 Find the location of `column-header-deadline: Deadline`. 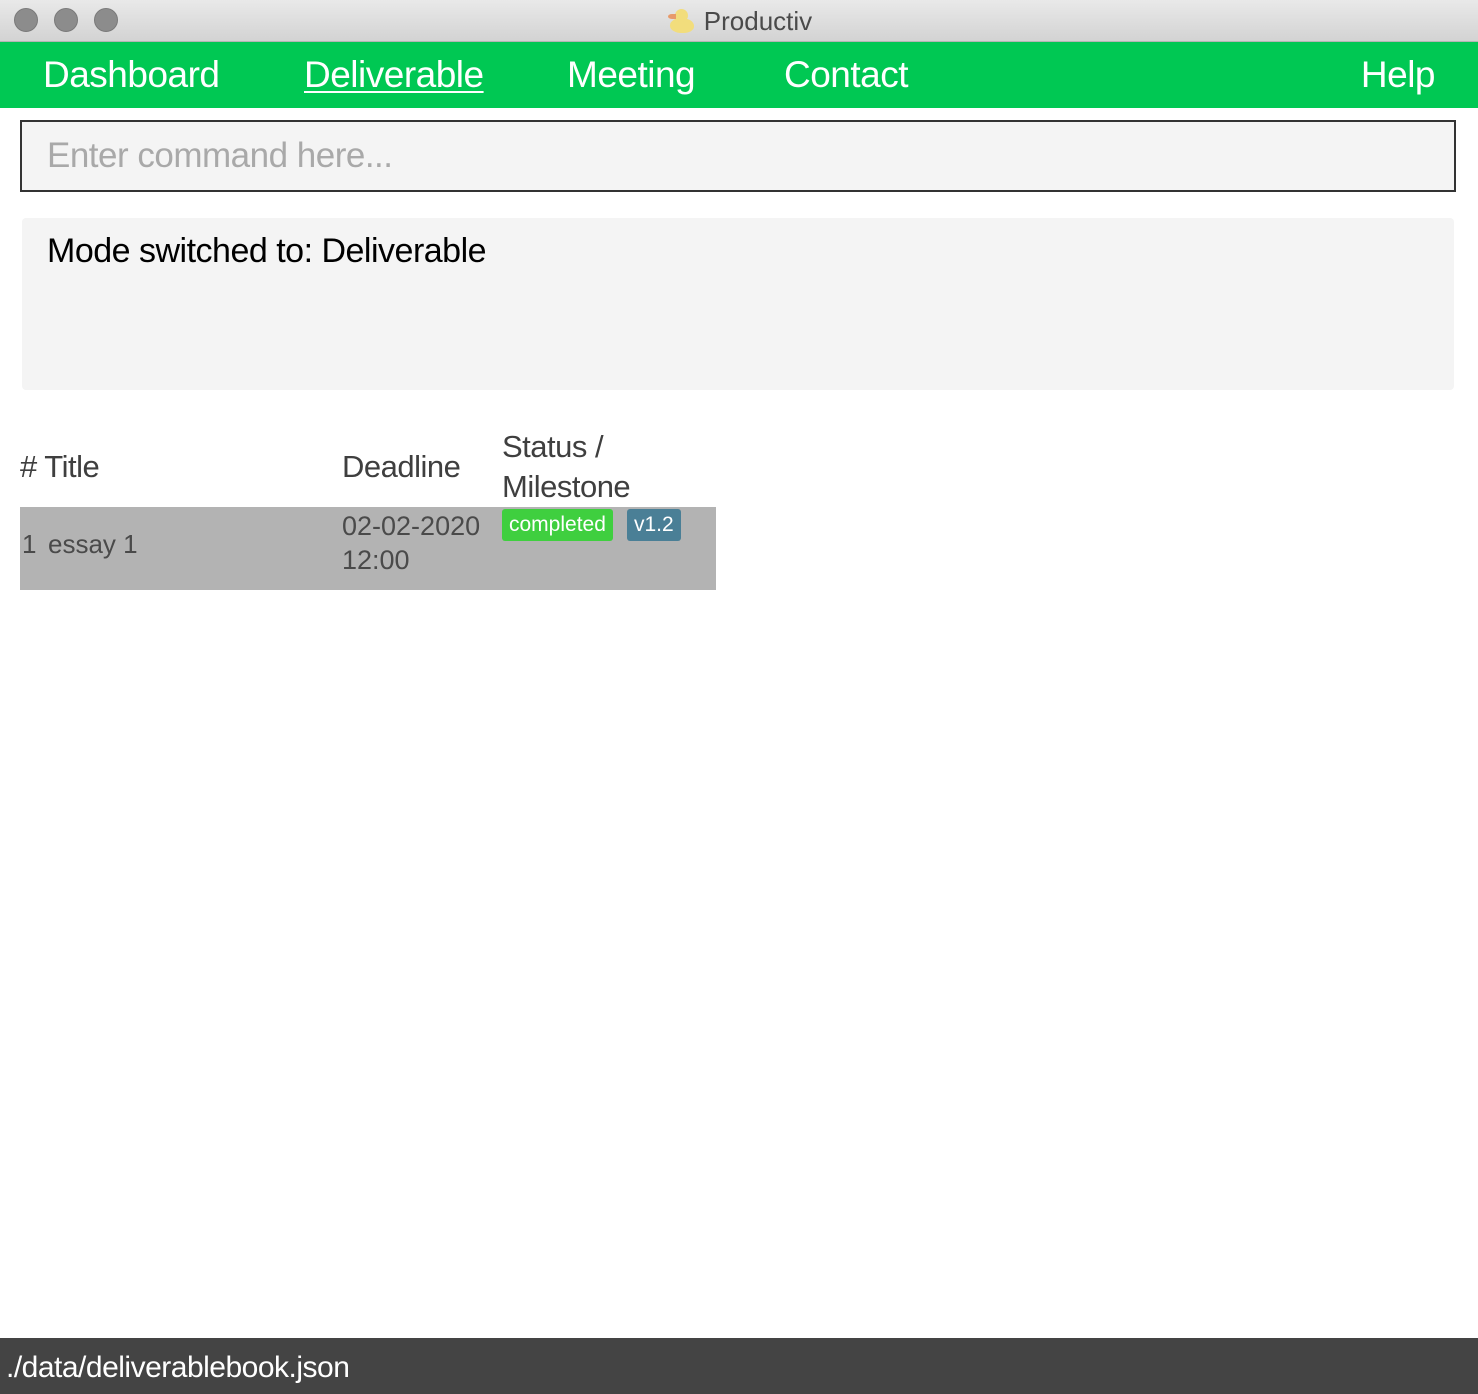

column-header-deadline: Deadline is located at coordinates (401, 466).